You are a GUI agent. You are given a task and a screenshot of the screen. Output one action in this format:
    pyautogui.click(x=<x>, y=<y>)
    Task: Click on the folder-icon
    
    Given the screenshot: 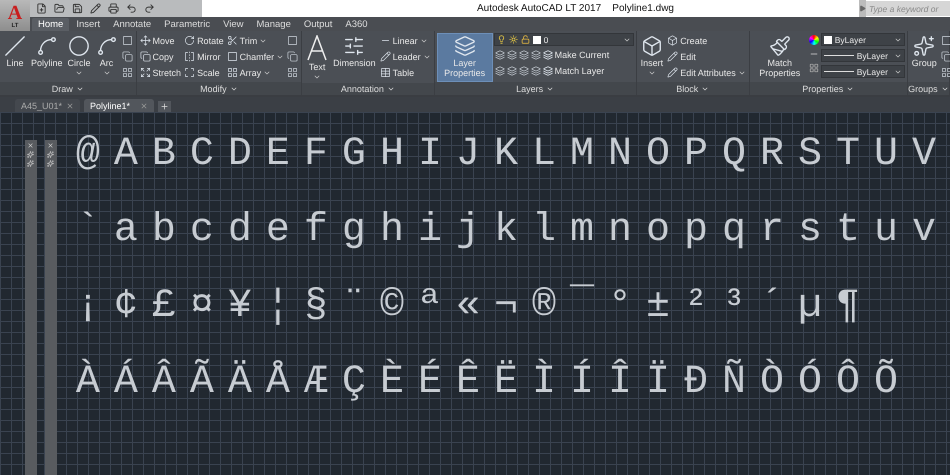 What is the action you would take?
    pyautogui.click(x=59, y=8)
    